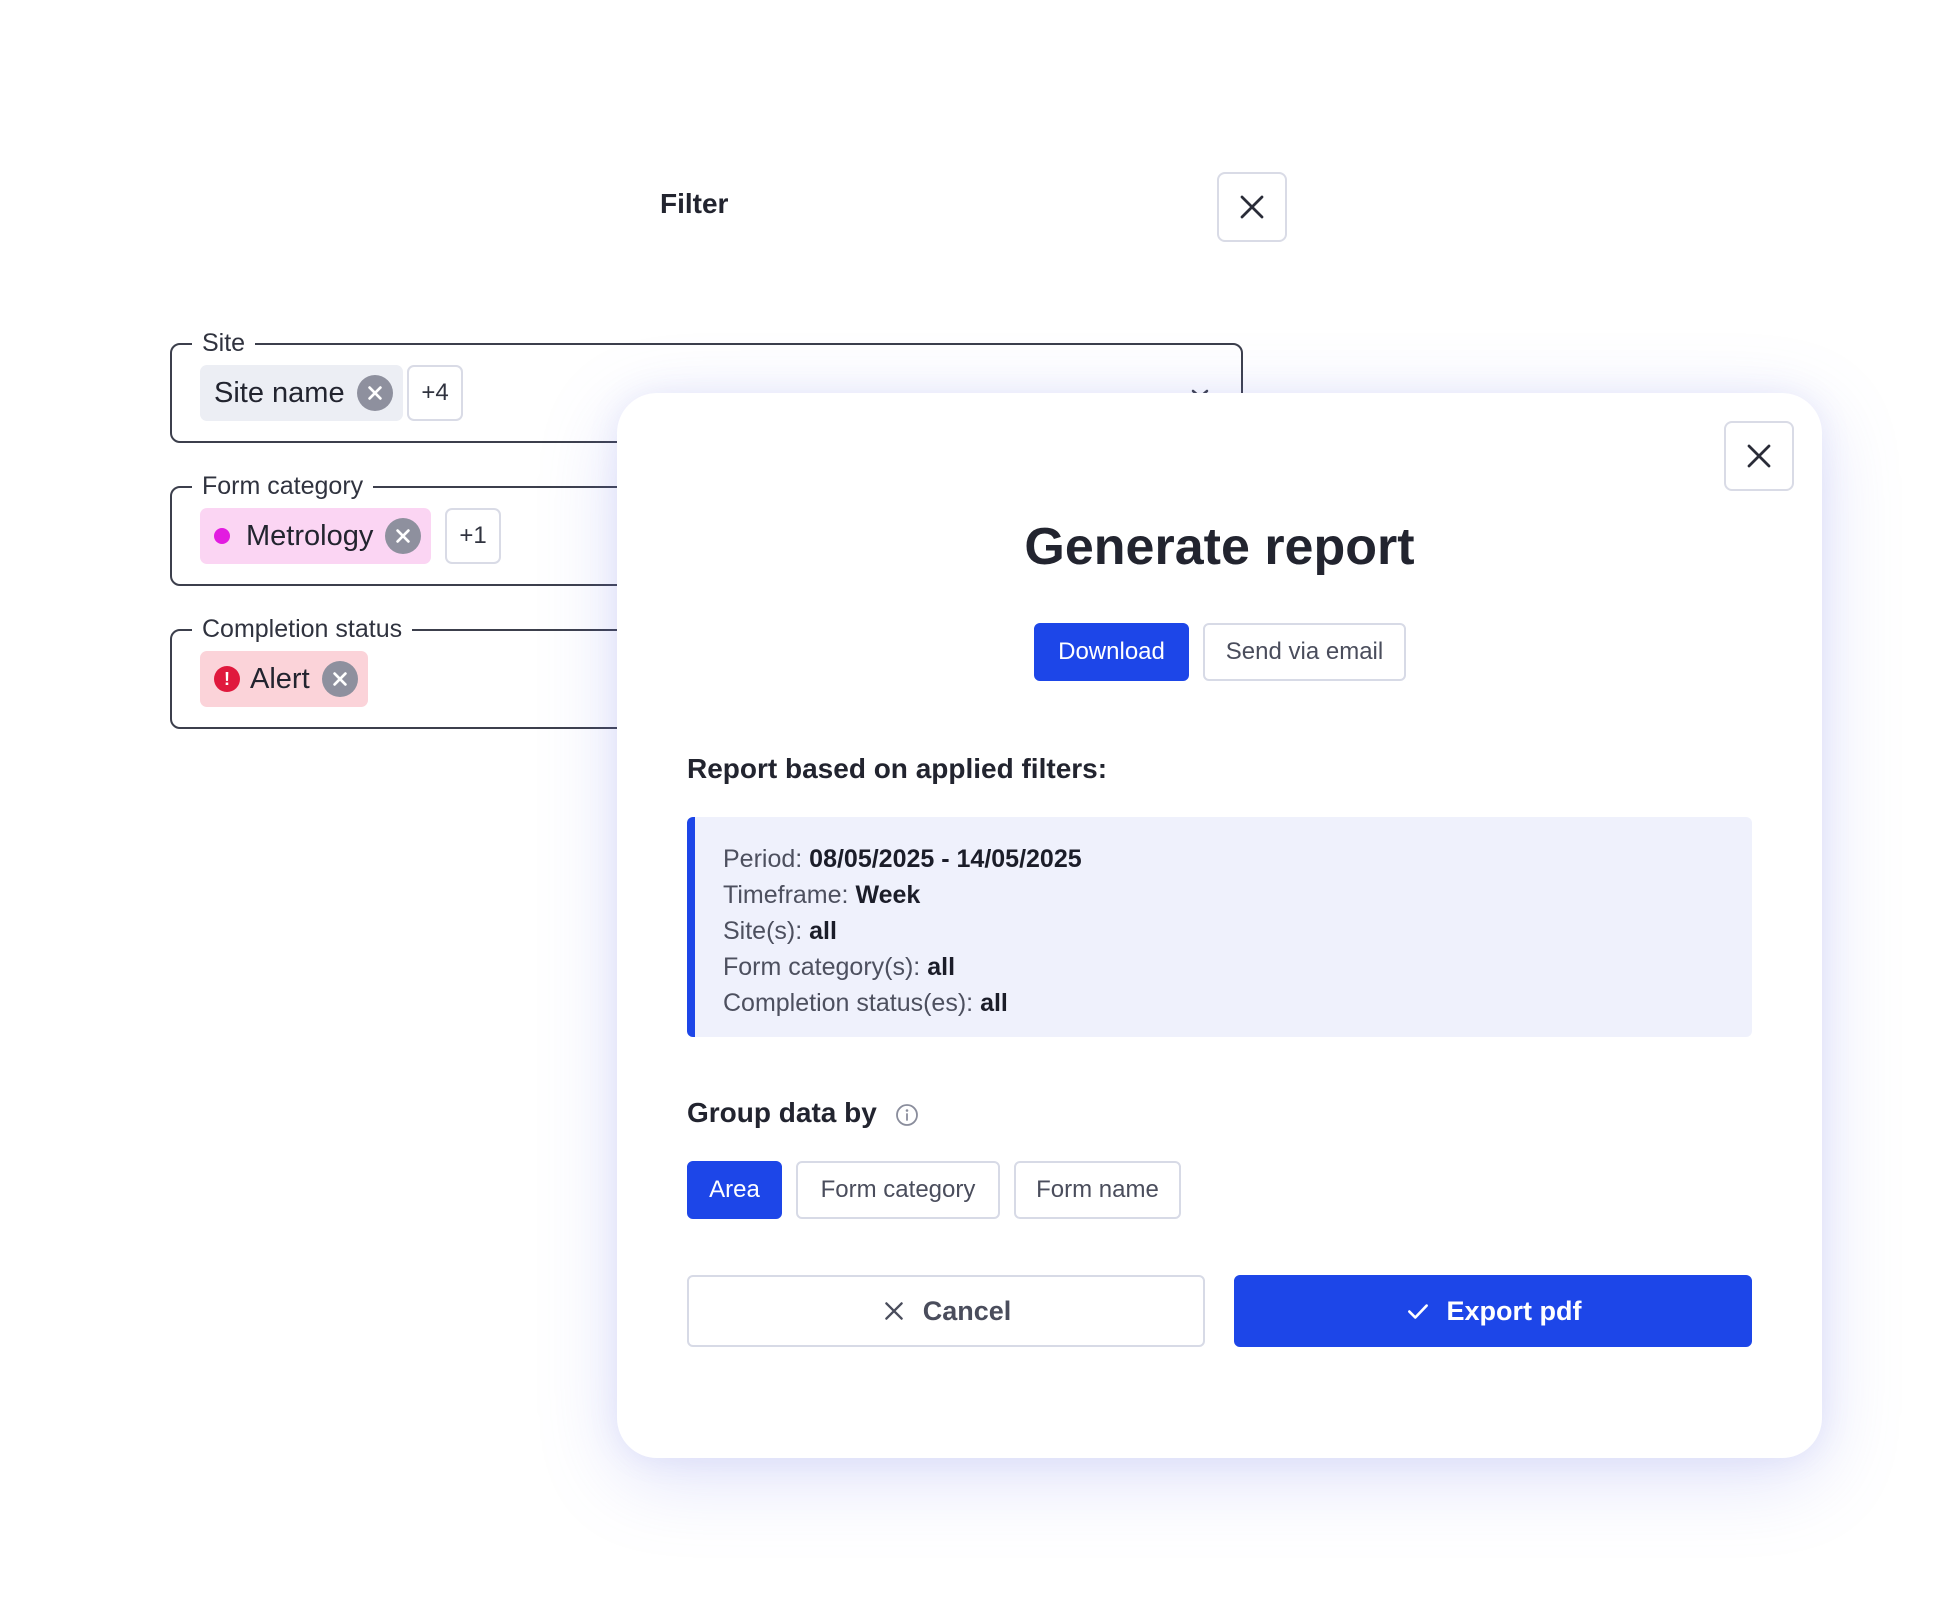 The width and height of the screenshot is (1960, 1600). What do you see at coordinates (227, 679) in the screenshot?
I see `alert-icon: !` at bounding box center [227, 679].